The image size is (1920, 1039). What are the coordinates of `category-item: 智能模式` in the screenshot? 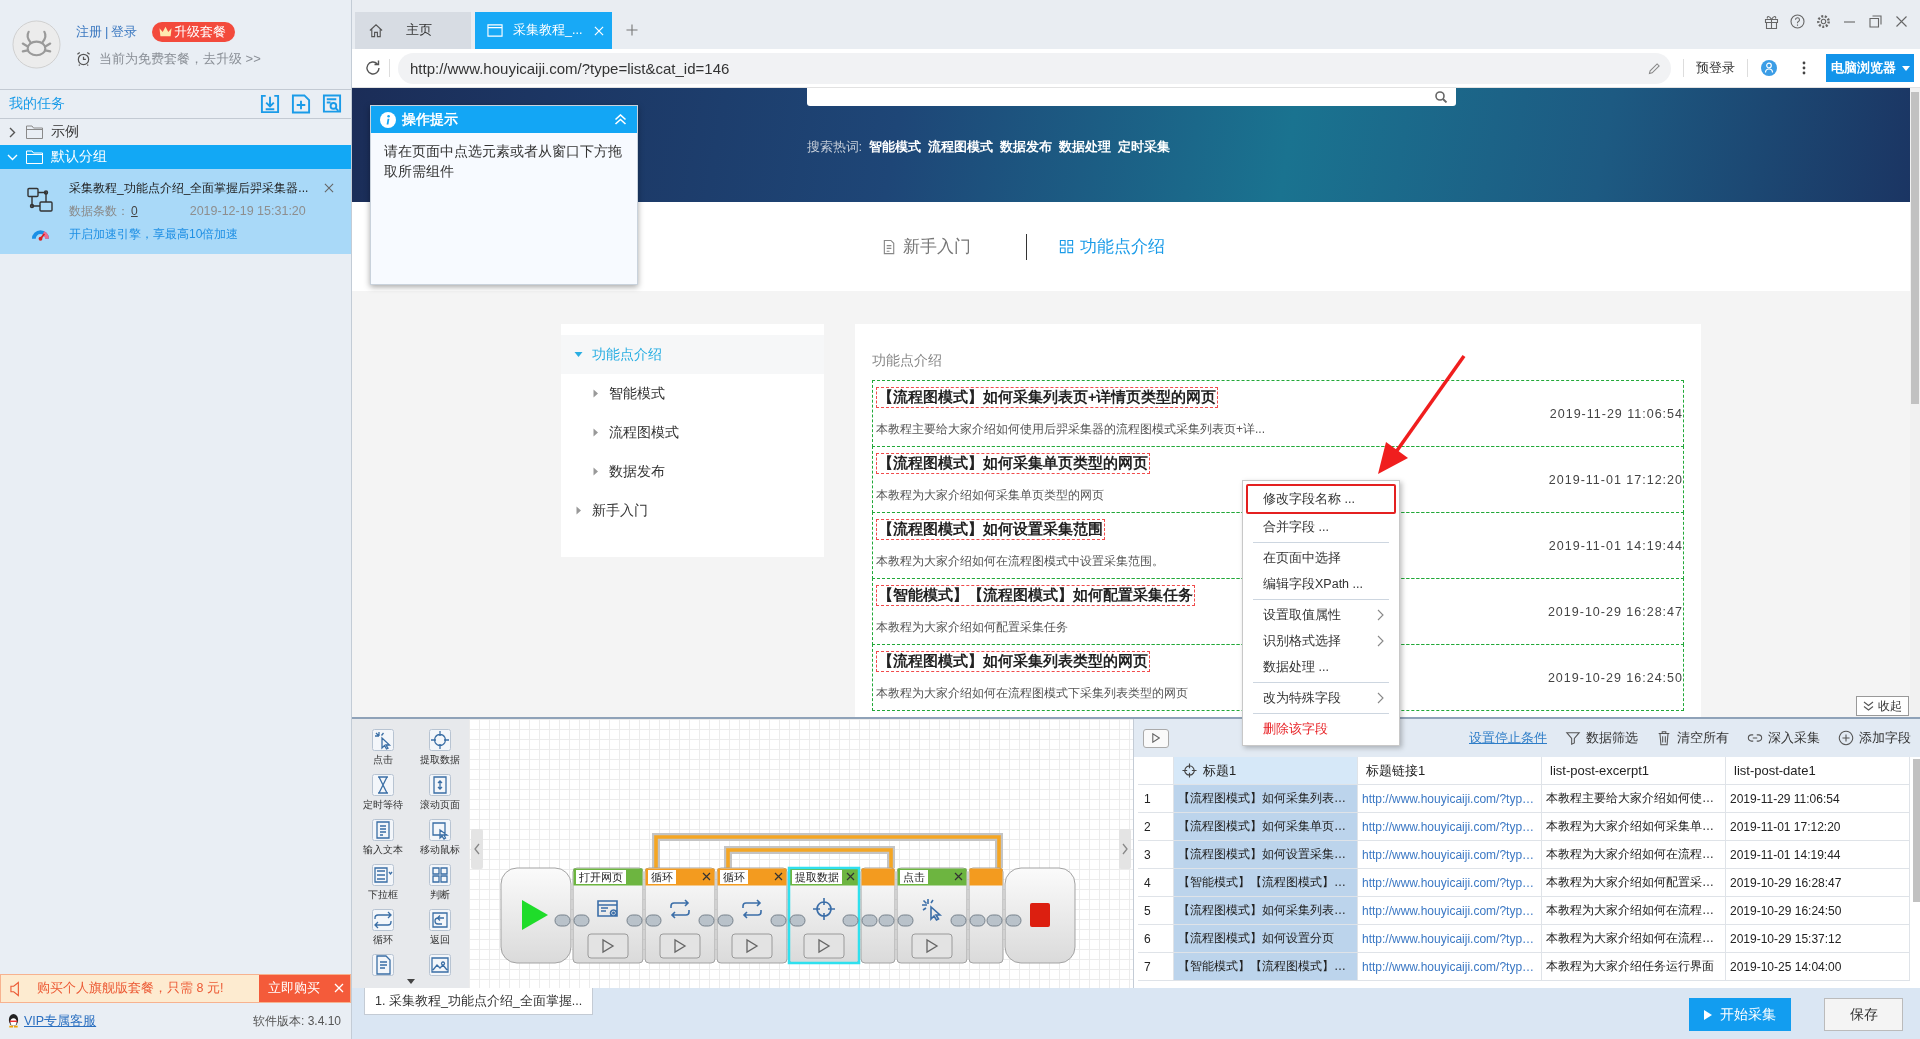 It's located at (692, 393).